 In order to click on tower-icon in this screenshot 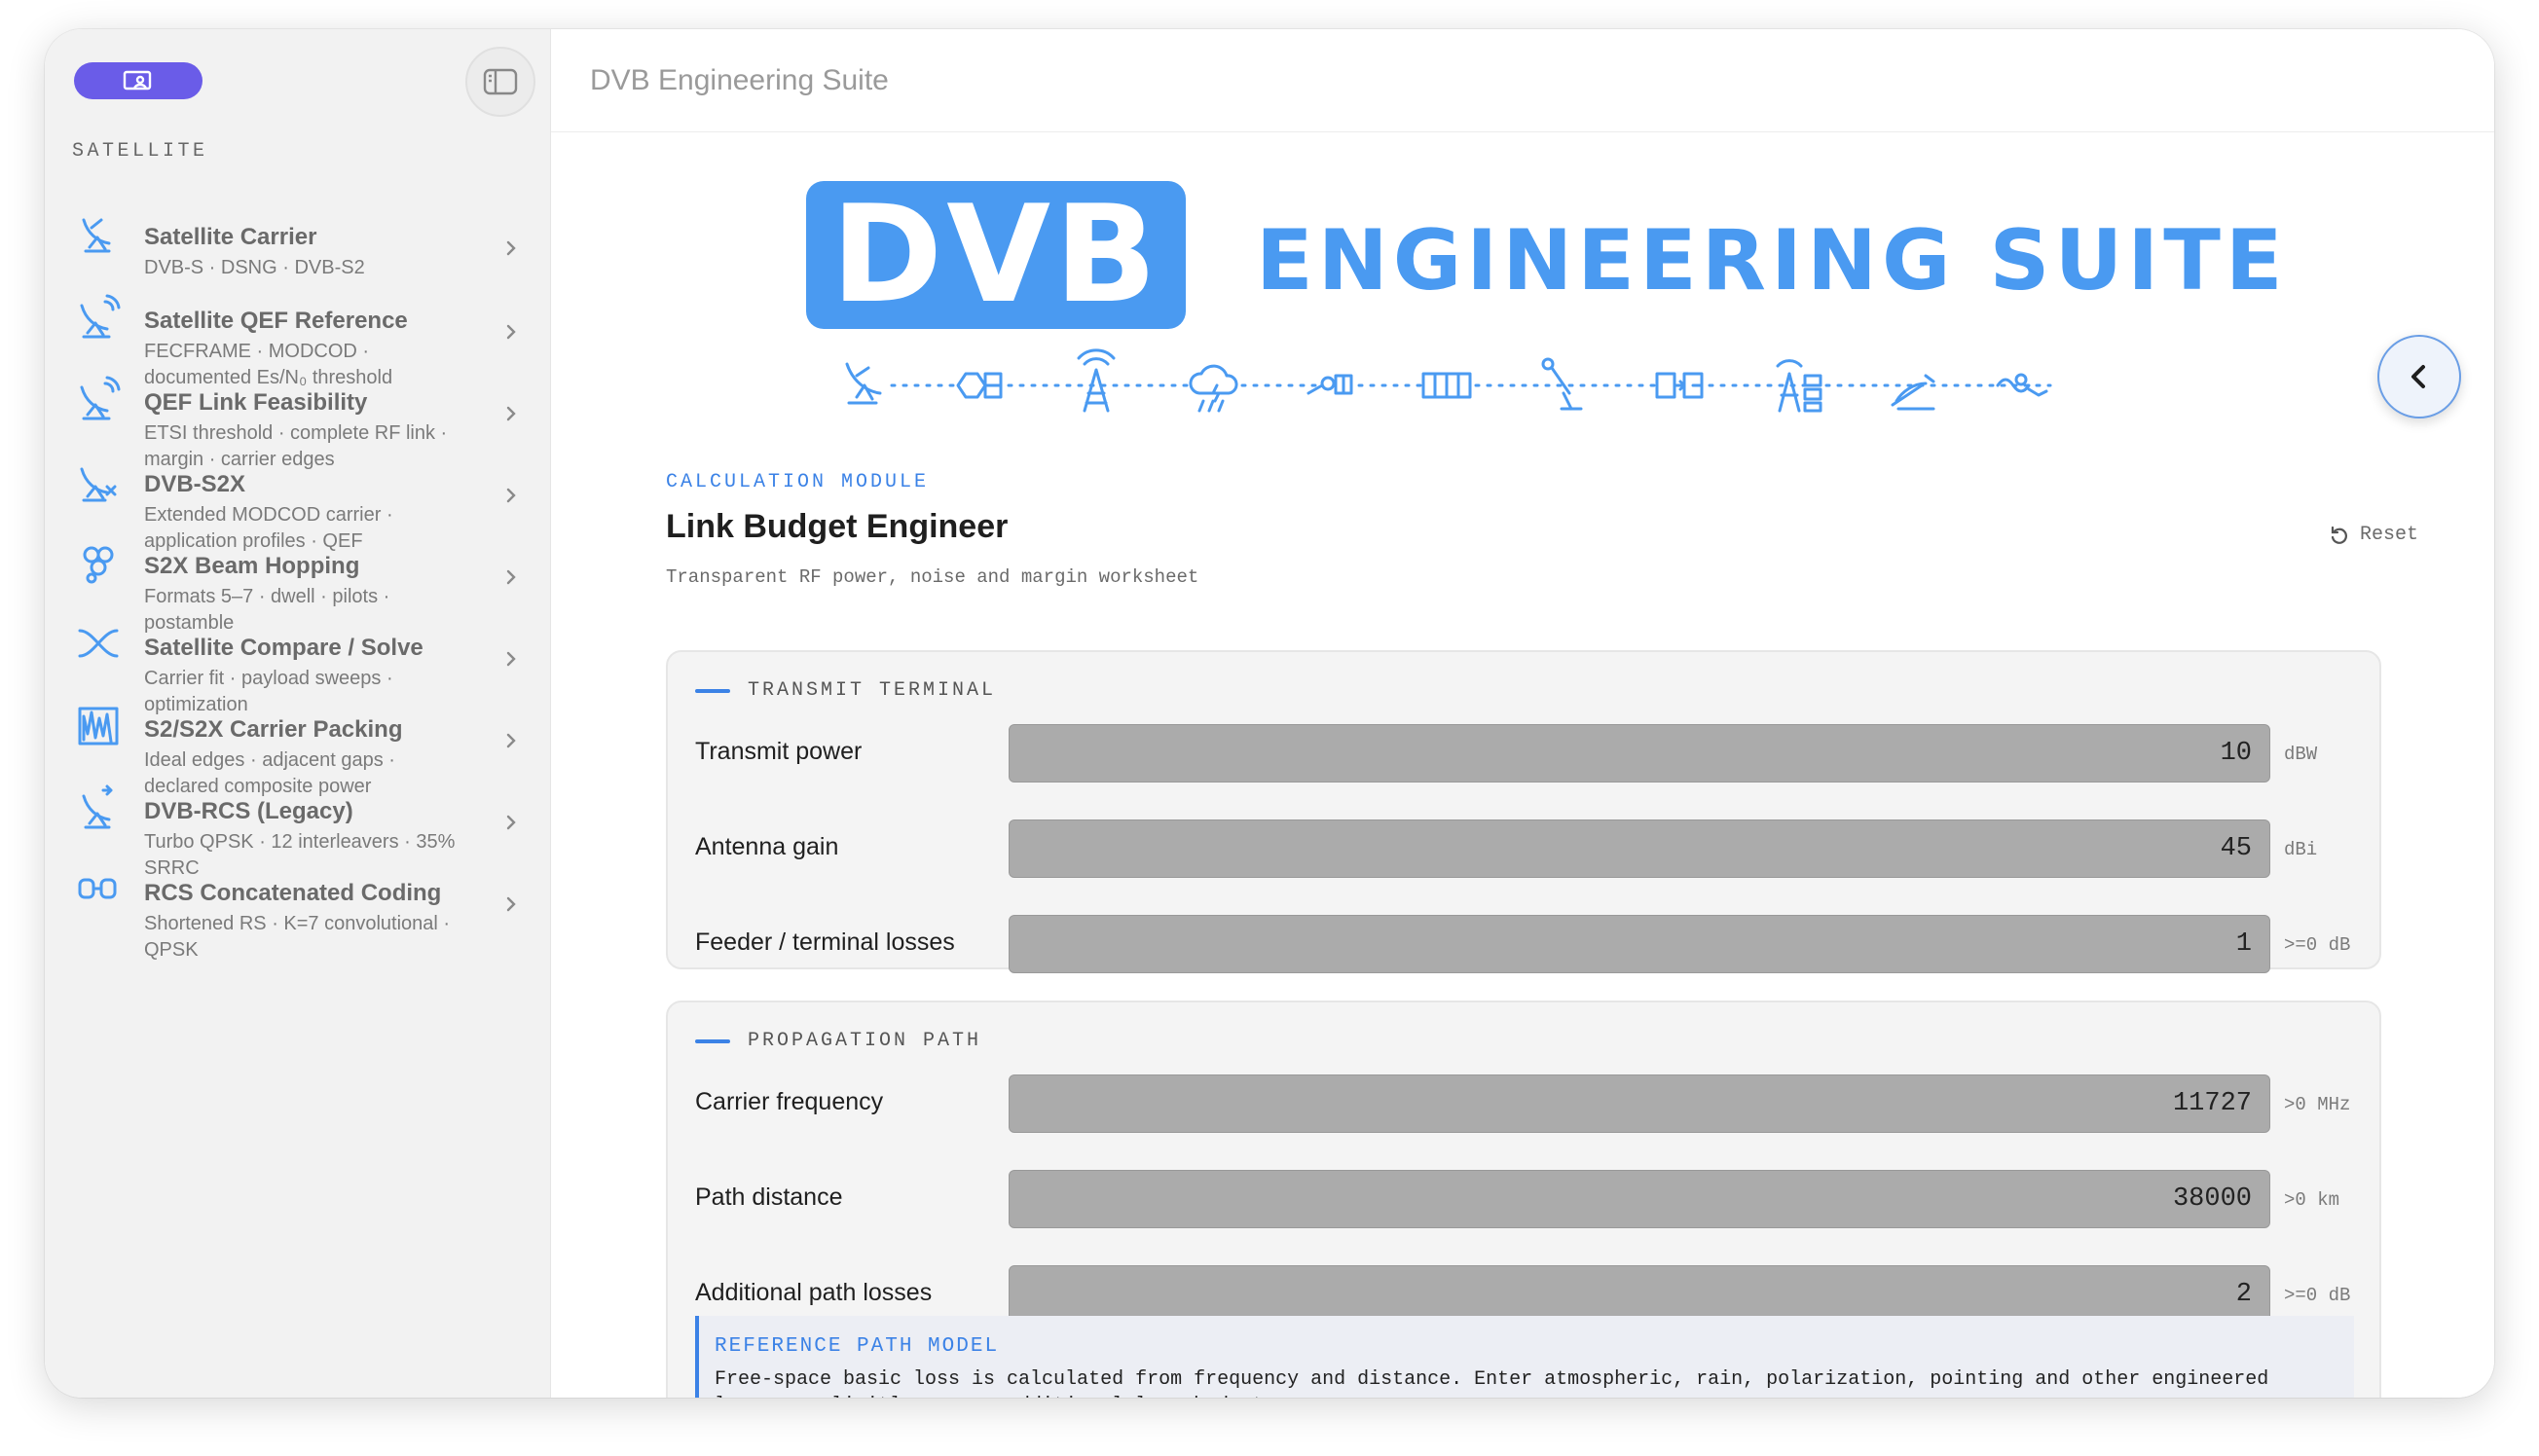, I will do `click(1096, 380)`.